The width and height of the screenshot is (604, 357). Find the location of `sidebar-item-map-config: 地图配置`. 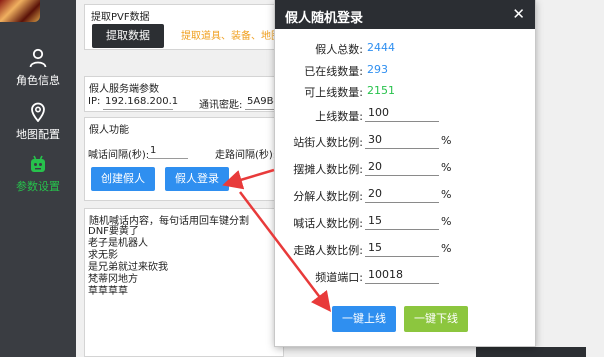

sidebar-item-map-config: 地图配置 is located at coordinates (38, 122).